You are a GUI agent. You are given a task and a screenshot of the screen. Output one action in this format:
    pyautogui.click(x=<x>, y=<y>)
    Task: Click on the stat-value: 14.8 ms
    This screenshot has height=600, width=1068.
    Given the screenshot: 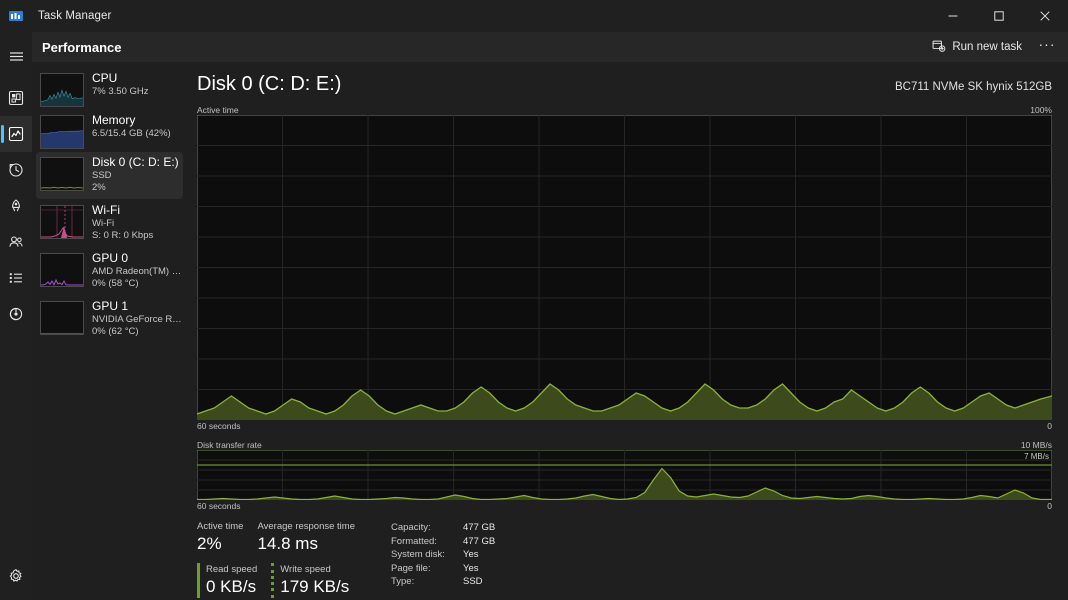 What is the action you would take?
    pyautogui.click(x=287, y=543)
    